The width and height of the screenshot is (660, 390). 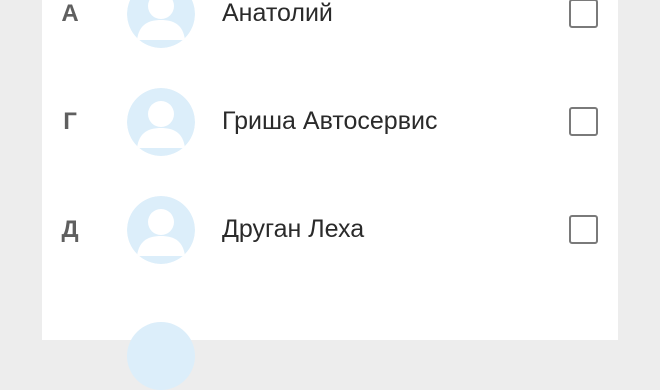 What do you see at coordinates (70, 121) in the screenshot?
I see `section-letter: Г` at bounding box center [70, 121].